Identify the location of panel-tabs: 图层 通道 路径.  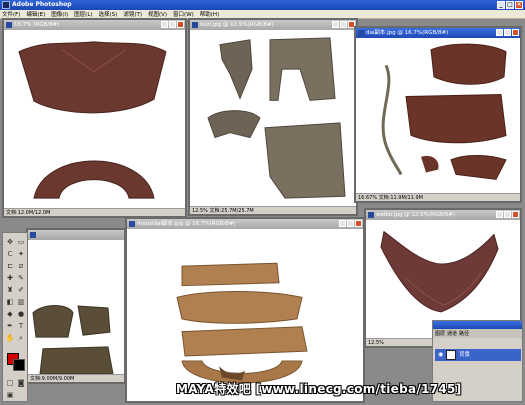
(477, 333).